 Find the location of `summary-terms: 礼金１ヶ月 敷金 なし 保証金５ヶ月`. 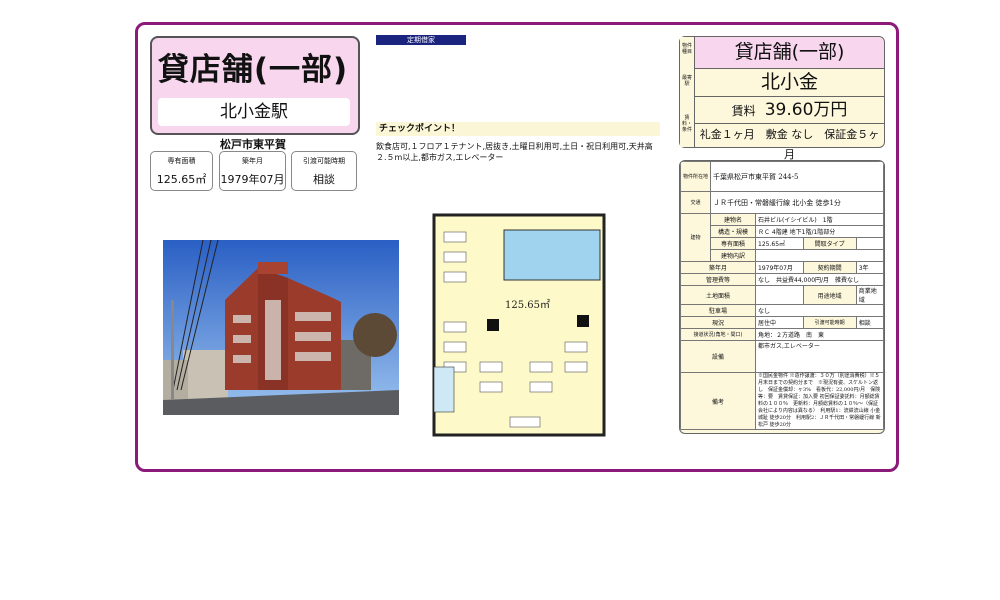

summary-terms: 礼金１ヶ月 敷金 なし 保証金５ヶ月 is located at coordinates (789, 144).